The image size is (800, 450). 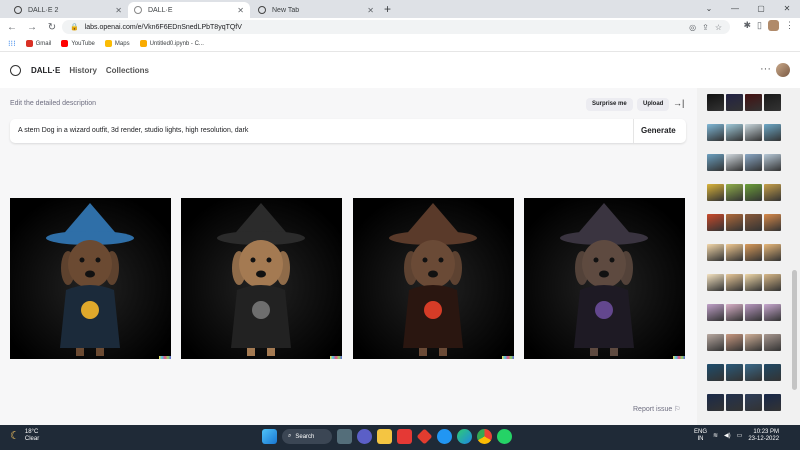 I want to click on bookmark-youtube: YouTube, so click(x=78, y=43).